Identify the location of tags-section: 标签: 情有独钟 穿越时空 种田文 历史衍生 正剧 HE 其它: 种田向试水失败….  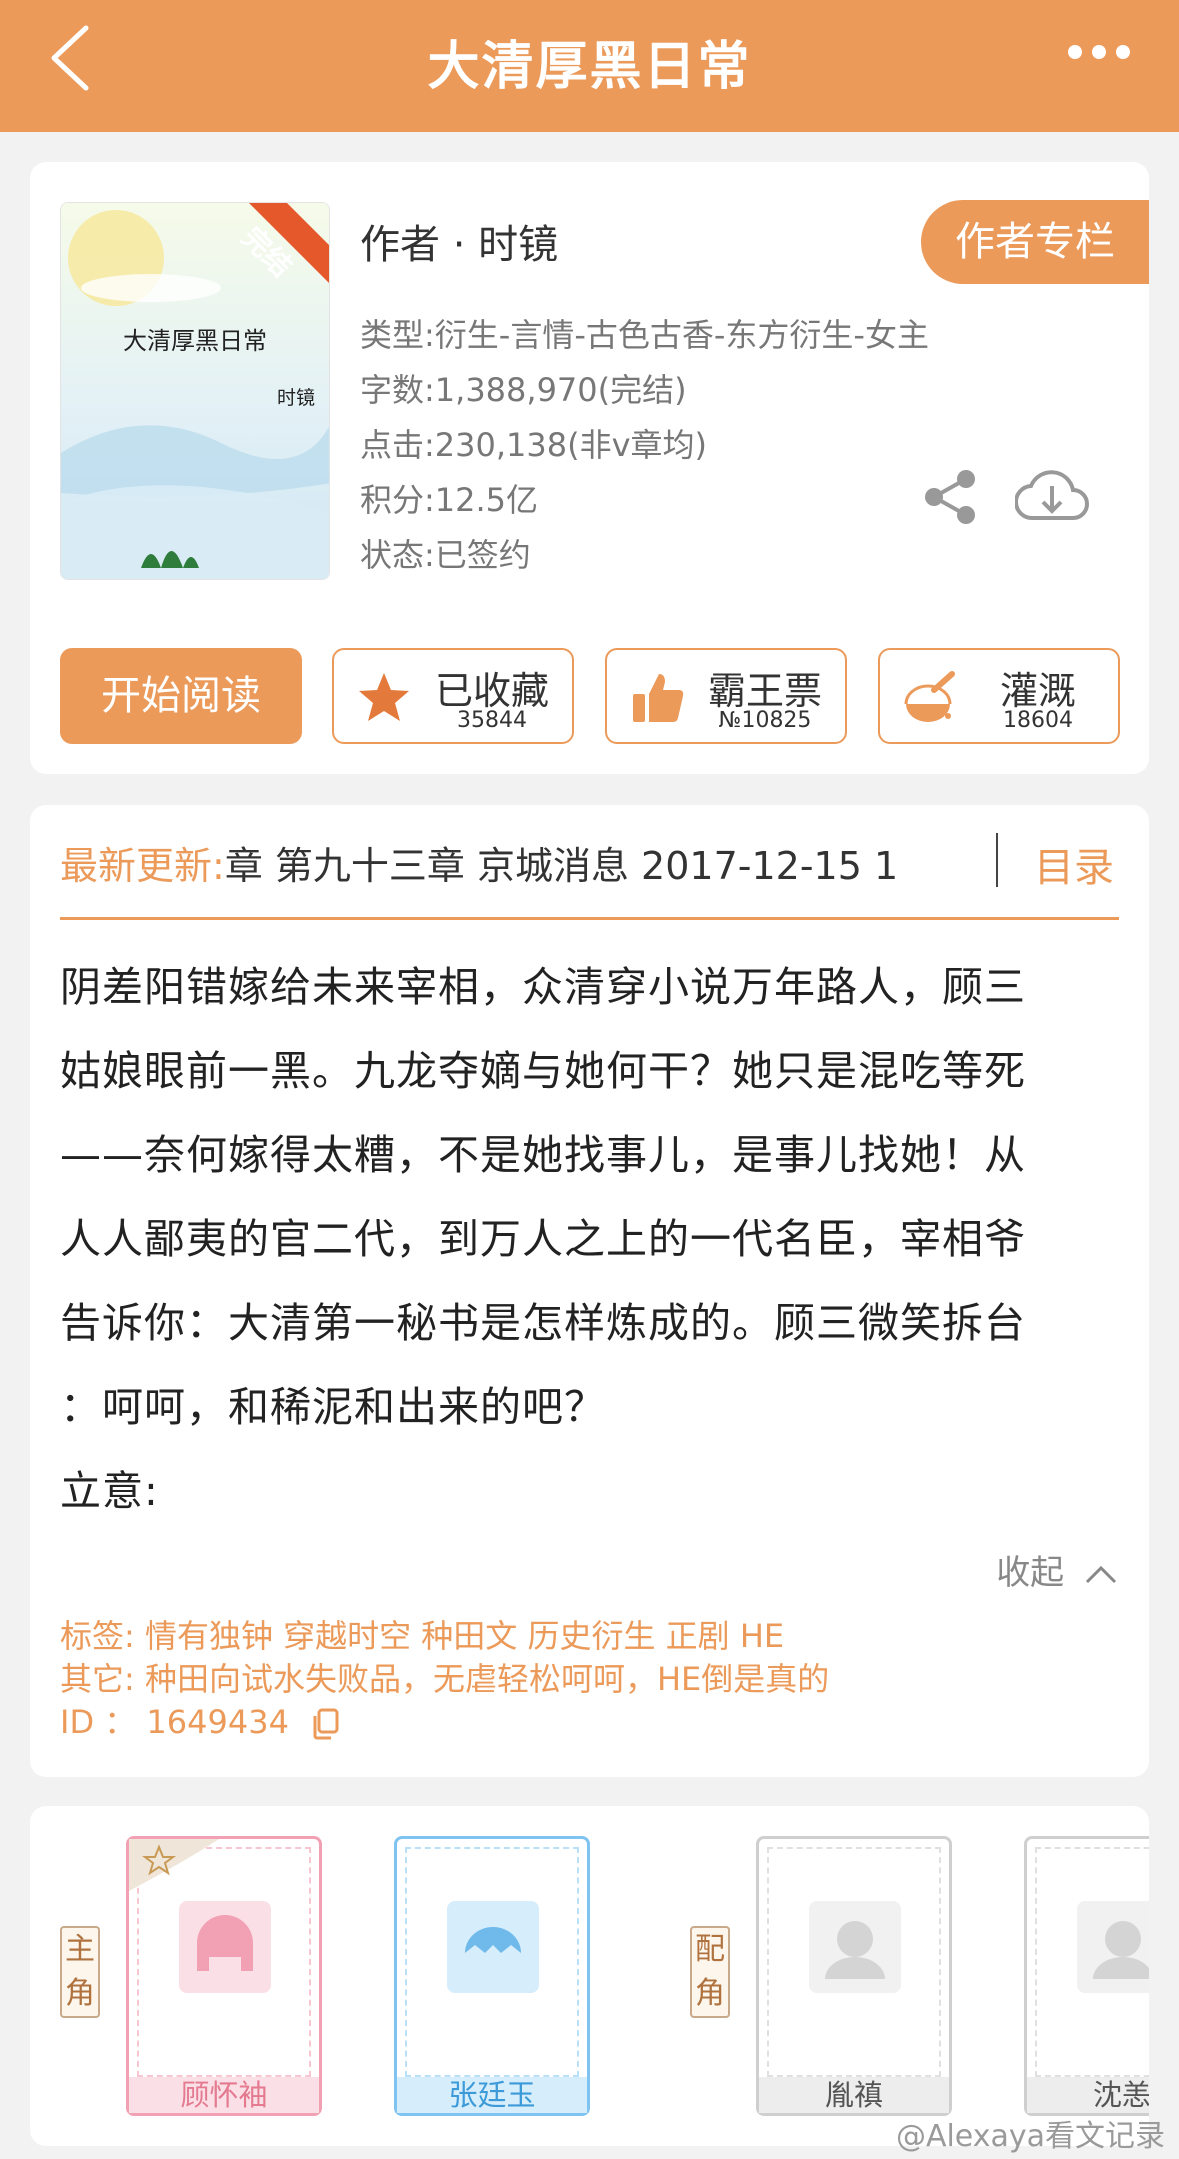
(444, 1679).